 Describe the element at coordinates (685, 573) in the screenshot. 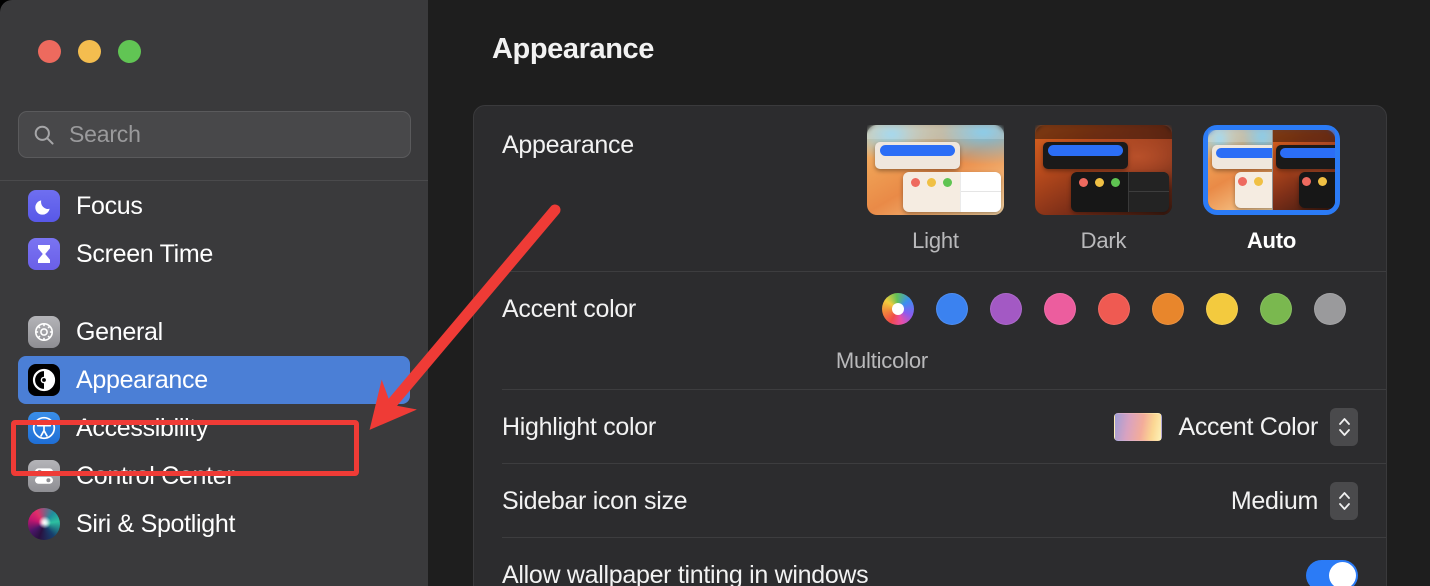

I see `wallpaper-tinting-row-label: Allow wallpaper tinting in windows` at that location.